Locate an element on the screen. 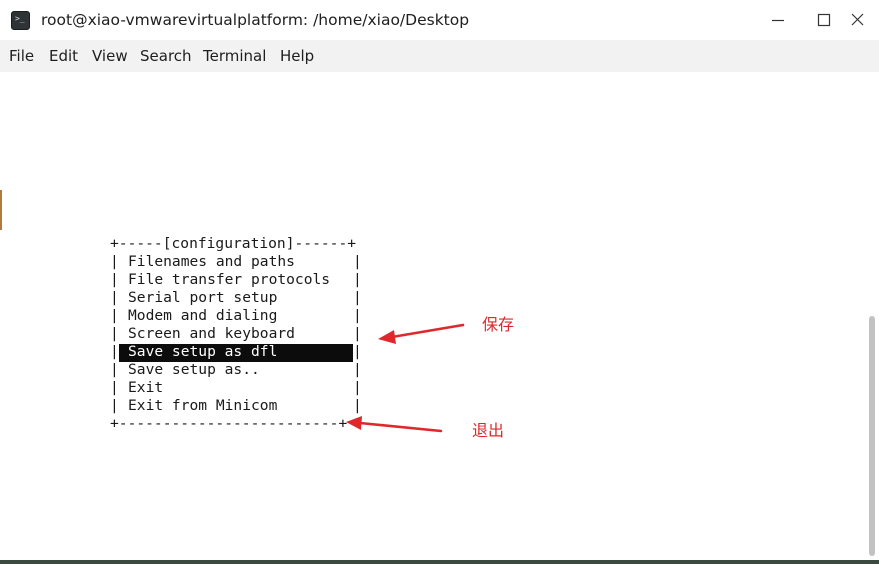 This screenshot has width=879, height=564. menu-entry-modem-and-dialing: Modem and dialing is located at coordinates (202, 316).